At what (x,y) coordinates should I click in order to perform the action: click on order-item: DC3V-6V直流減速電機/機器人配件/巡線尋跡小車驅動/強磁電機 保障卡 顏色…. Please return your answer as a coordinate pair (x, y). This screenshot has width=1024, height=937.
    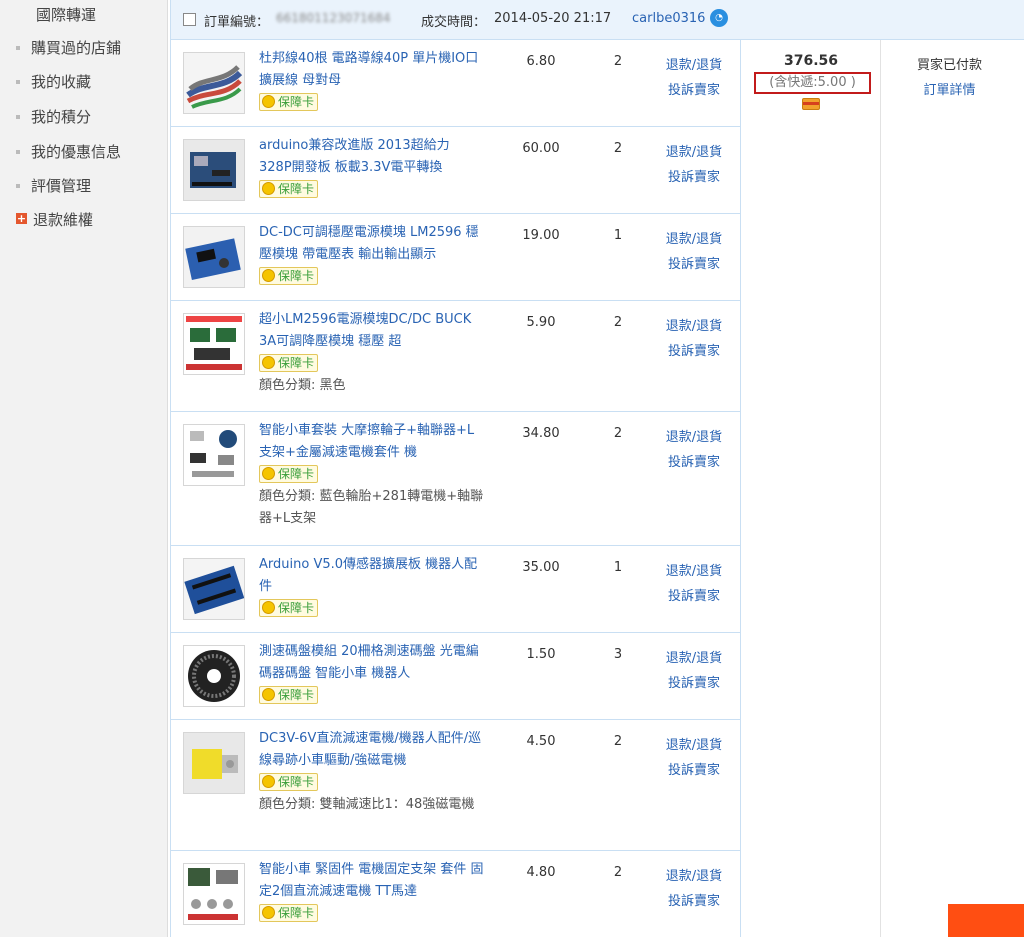
    Looking at the image, I should click on (455, 785).